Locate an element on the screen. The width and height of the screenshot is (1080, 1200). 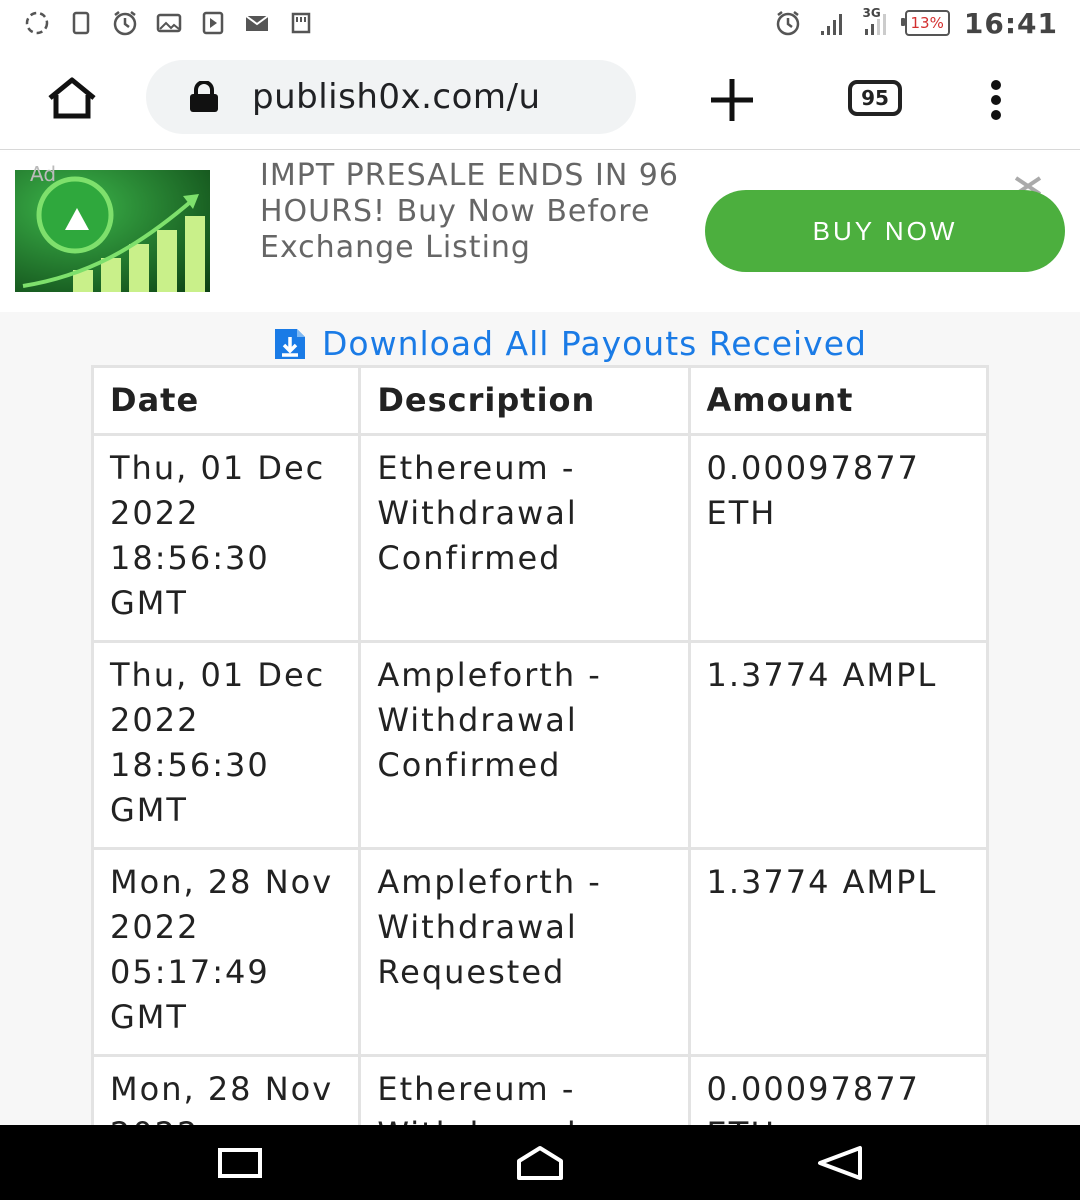
status-bar: 3G 13% 16:41 is located at coordinates (540, 23).